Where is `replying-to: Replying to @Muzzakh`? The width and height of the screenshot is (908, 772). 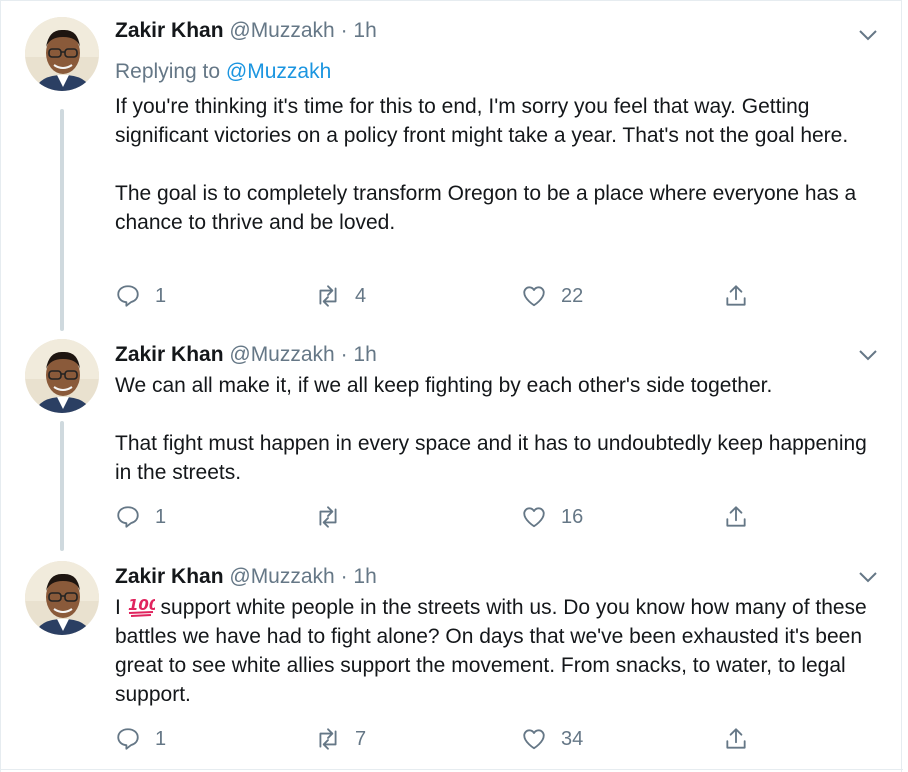 replying-to: Replying to @Muzzakh is located at coordinates (223, 72).